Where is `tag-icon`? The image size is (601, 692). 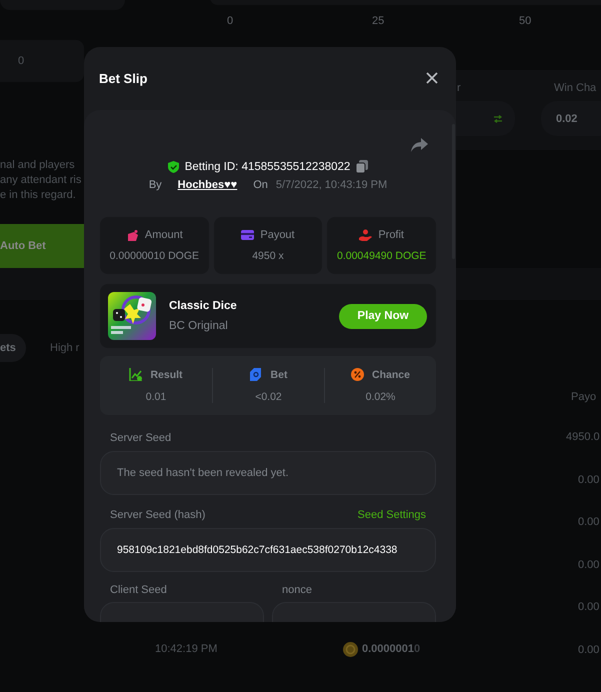
tag-icon is located at coordinates (256, 374).